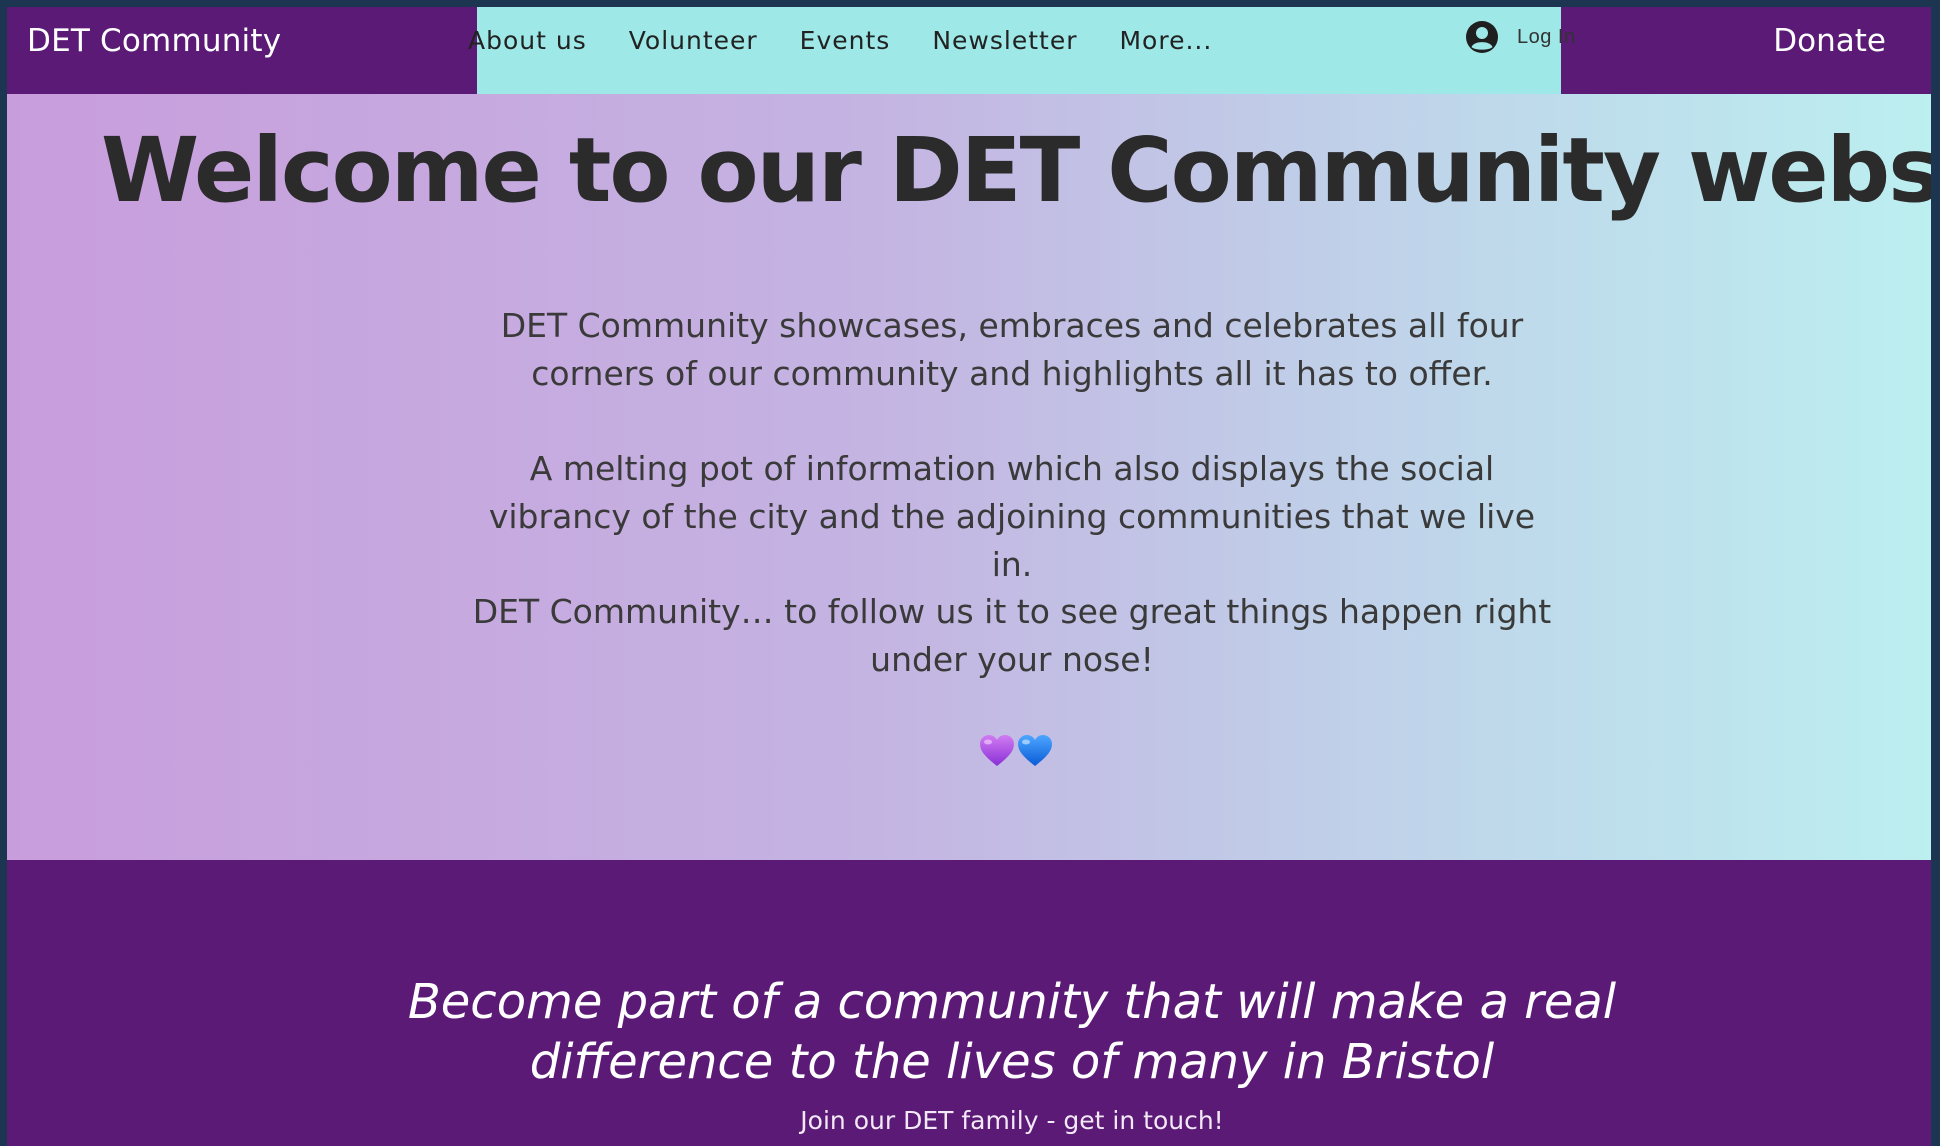 The width and height of the screenshot is (1940, 1146). Describe the element at coordinates (997, 750) in the screenshot. I see `purple-heart-icon` at that location.